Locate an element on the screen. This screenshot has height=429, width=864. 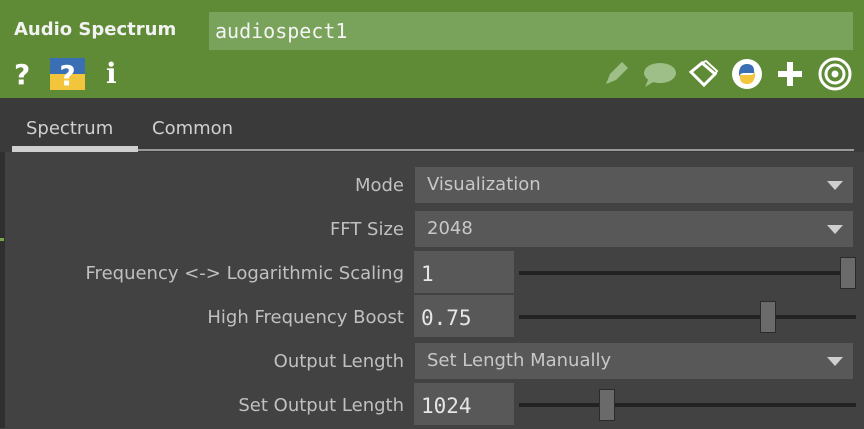
output-length-label: Output Length is located at coordinates (338, 361).